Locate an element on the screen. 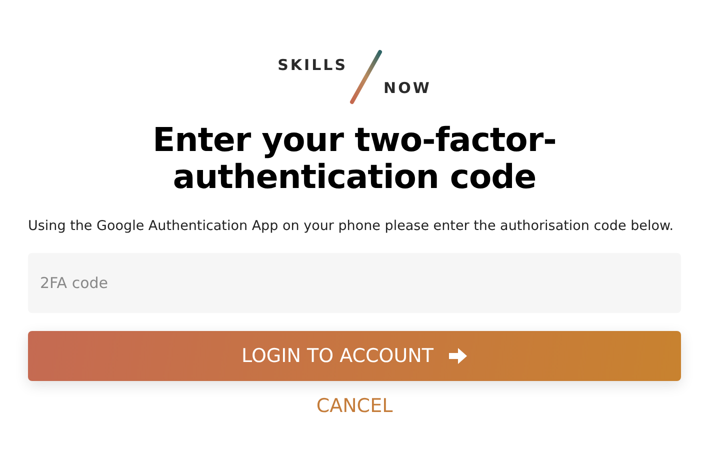  instructions-text: Using the Google Authentication App on your phone please enter the authorisation code below. is located at coordinates (351, 227).